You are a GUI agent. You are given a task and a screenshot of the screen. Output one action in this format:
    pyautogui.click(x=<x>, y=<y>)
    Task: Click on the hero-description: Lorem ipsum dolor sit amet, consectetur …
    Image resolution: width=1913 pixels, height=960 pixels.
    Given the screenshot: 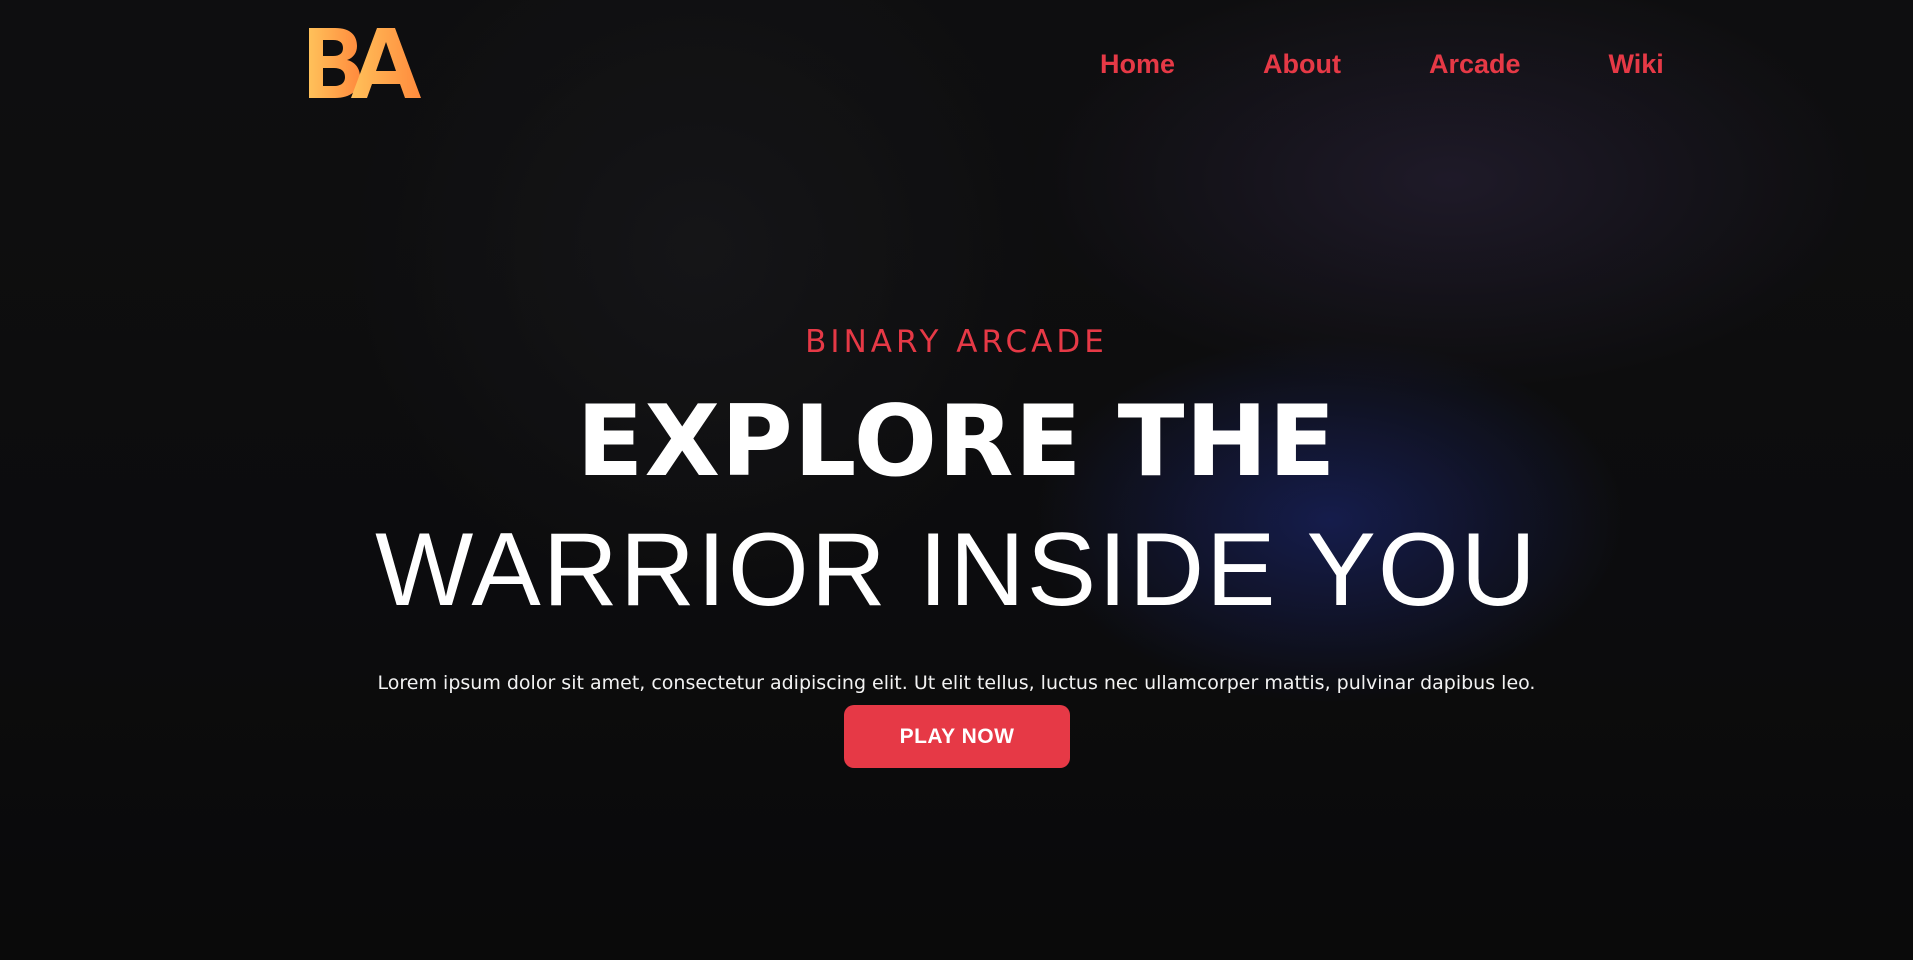 What is the action you would take?
    pyautogui.click(x=956, y=683)
    